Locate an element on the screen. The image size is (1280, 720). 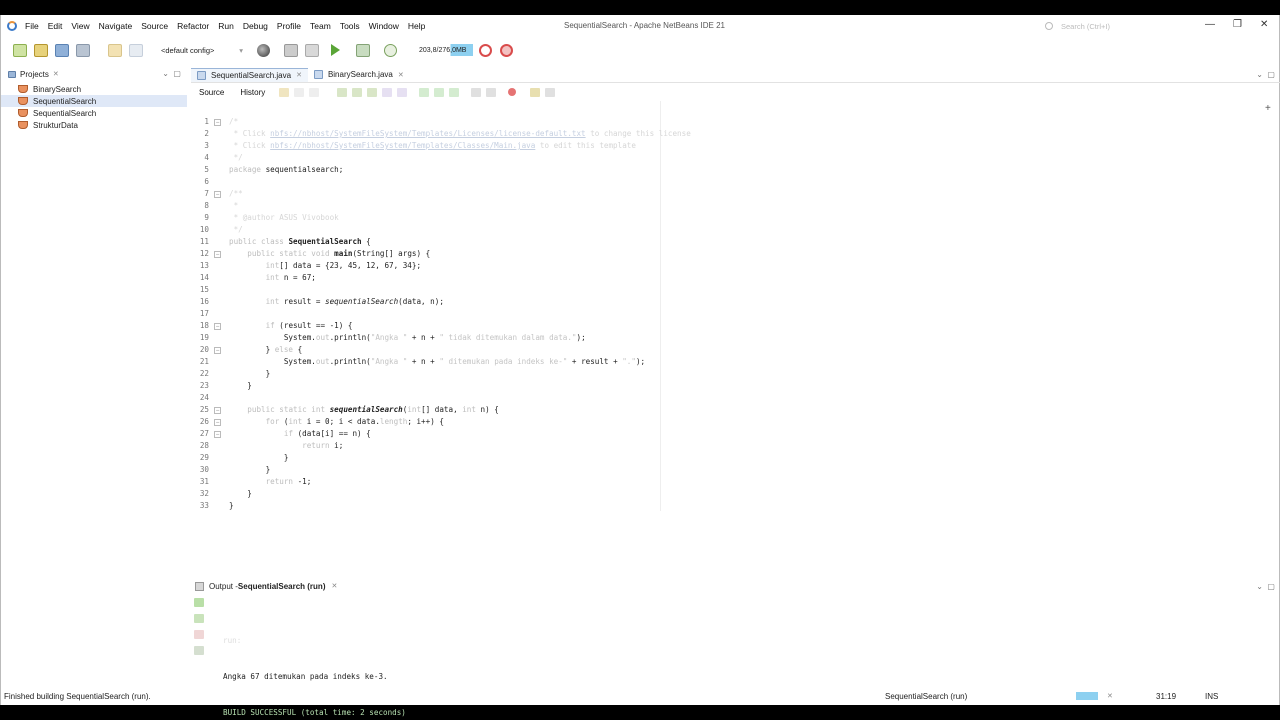
panel-controls: ⌄ ▢ is located at coordinates (171, 73).